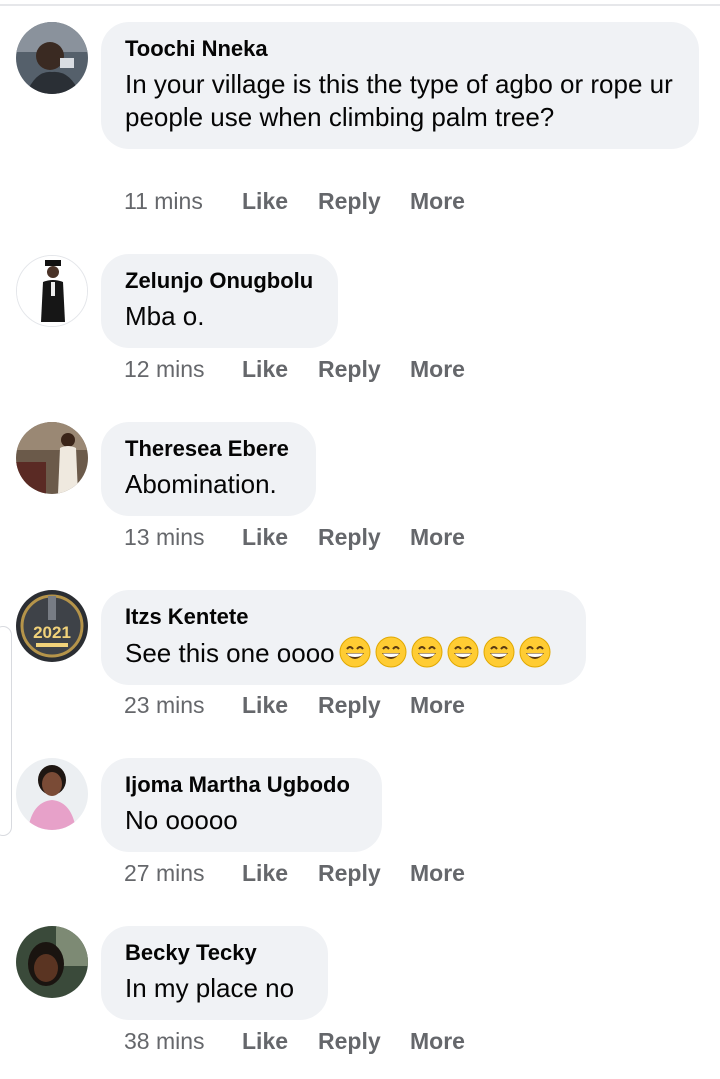  What do you see at coordinates (360, 5) in the screenshot?
I see `top-divider` at bounding box center [360, 5].